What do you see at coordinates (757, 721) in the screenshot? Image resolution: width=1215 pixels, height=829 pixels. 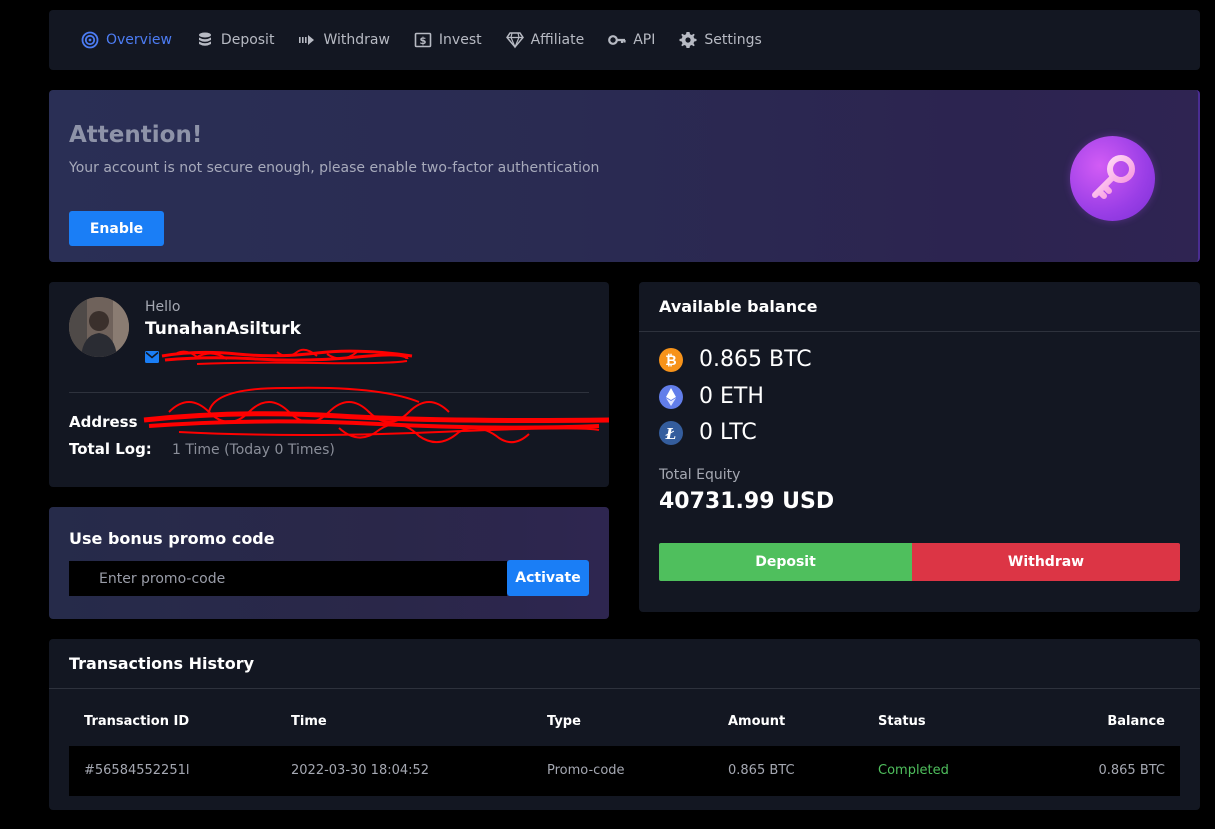 I see `column-header-amount: Amount` at bounding box center [757, 721].